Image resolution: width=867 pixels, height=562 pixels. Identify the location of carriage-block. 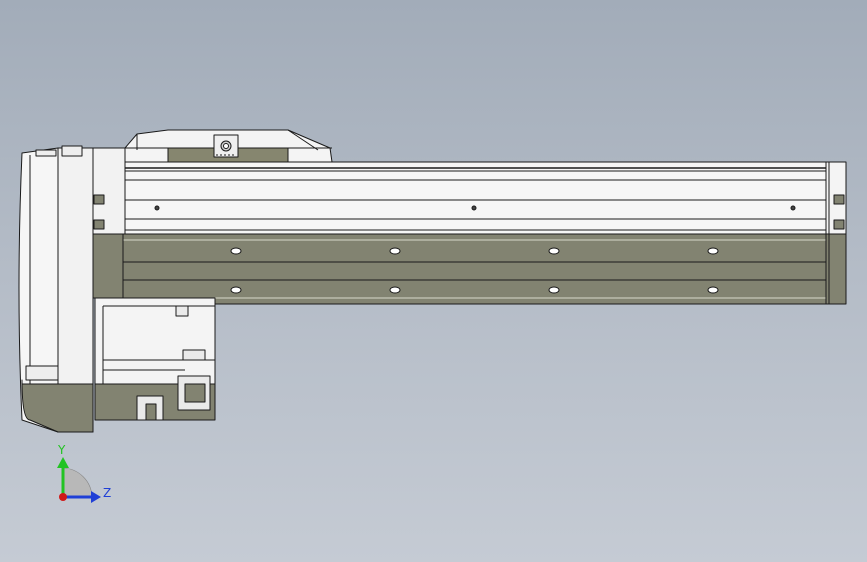
(228, 146).